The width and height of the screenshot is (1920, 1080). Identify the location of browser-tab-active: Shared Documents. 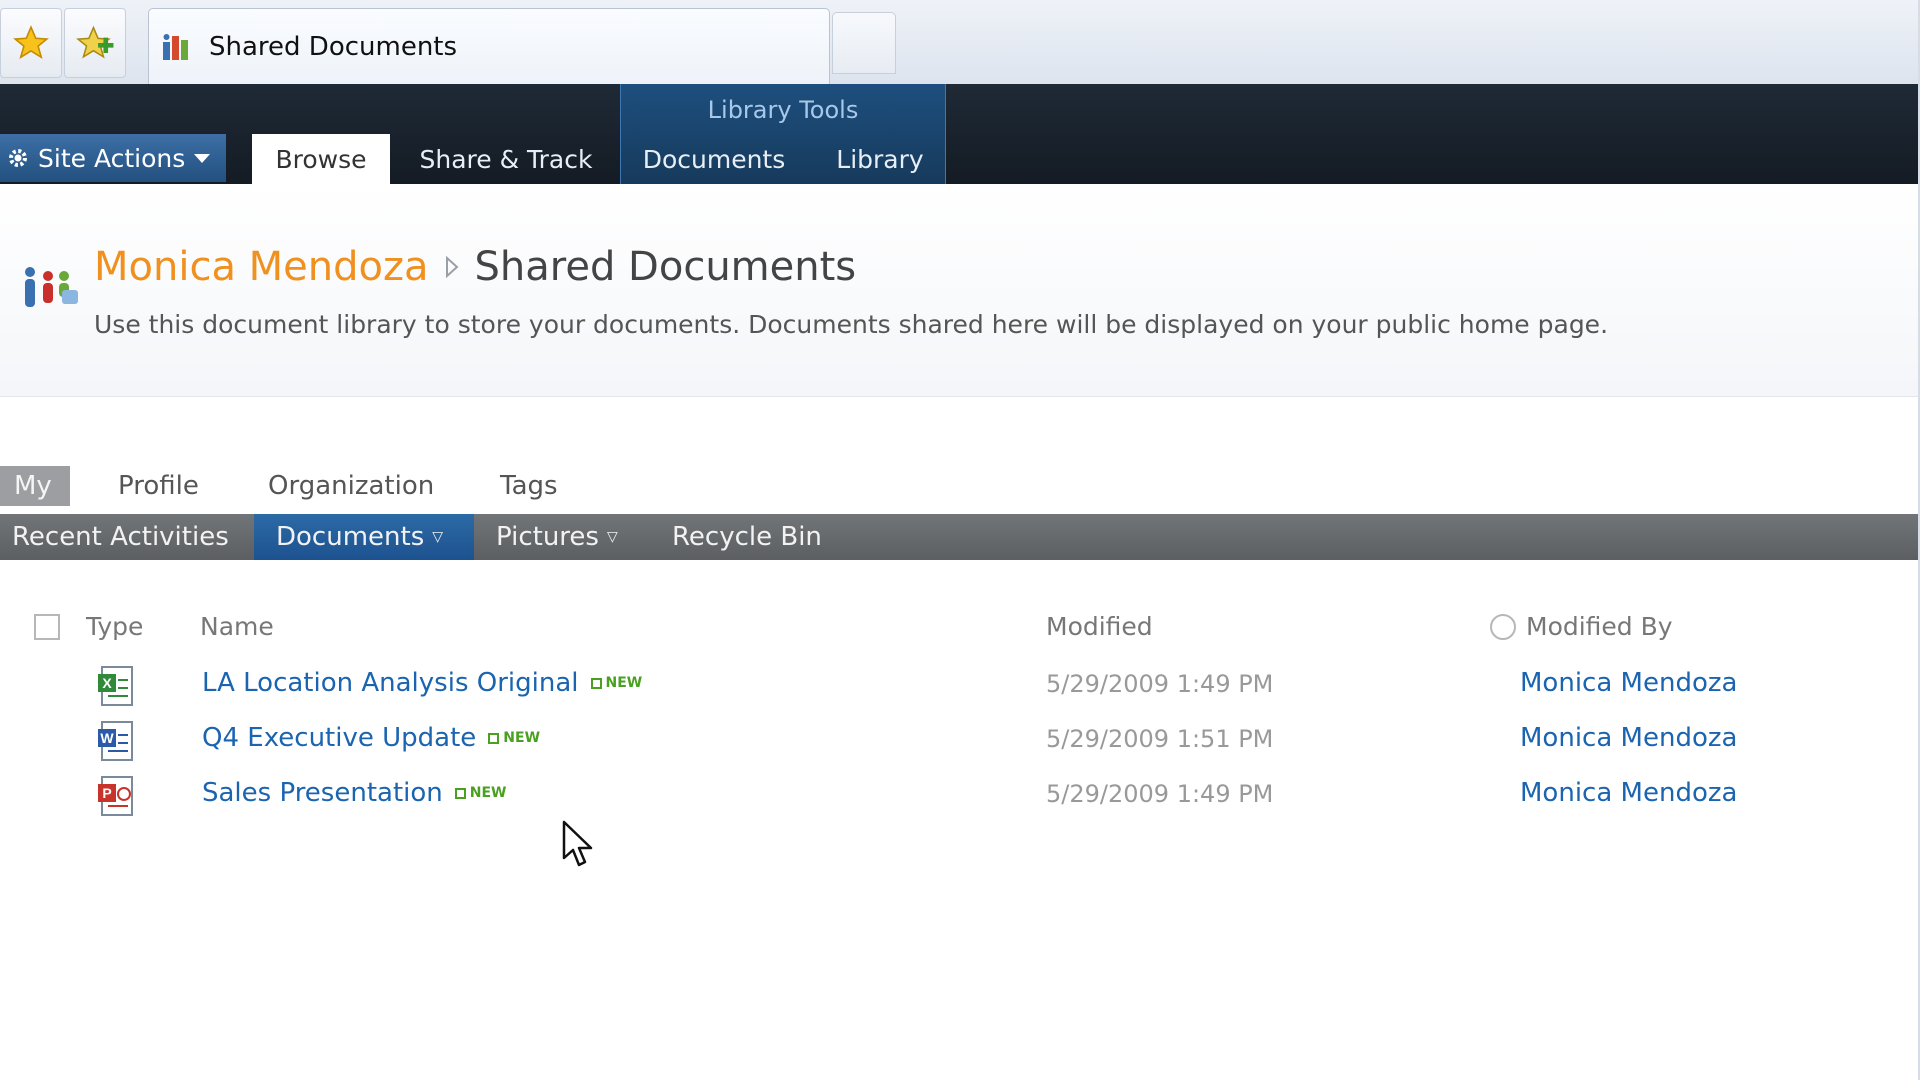
(489, 46).